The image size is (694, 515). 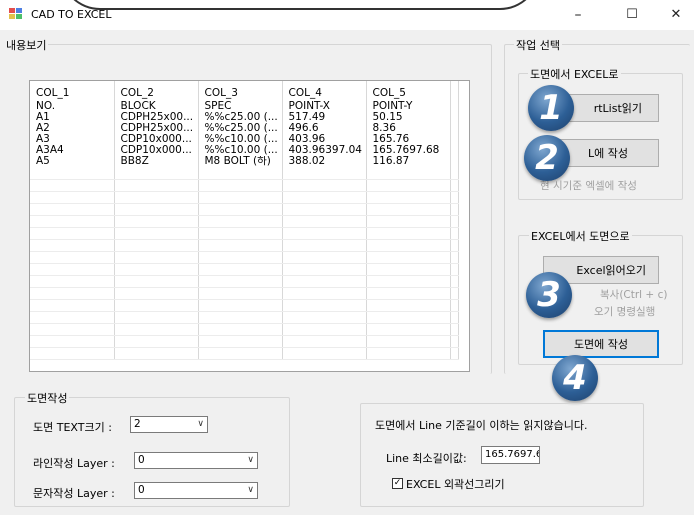 What do you see at coordinates (240, 161) in the screenshot?
I see `grid-cell: M8 BOLT (하)` at bounding box center [240, 161].